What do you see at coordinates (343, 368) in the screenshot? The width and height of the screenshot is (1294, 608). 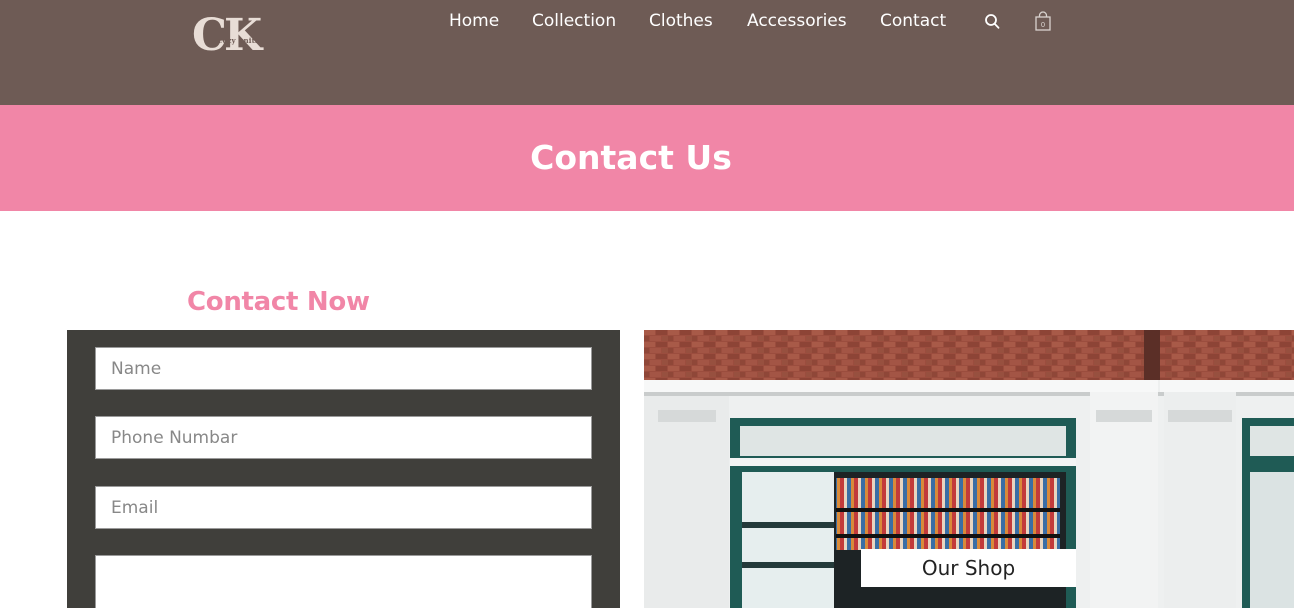 I see `name-field` at bounding box center [343, 368].